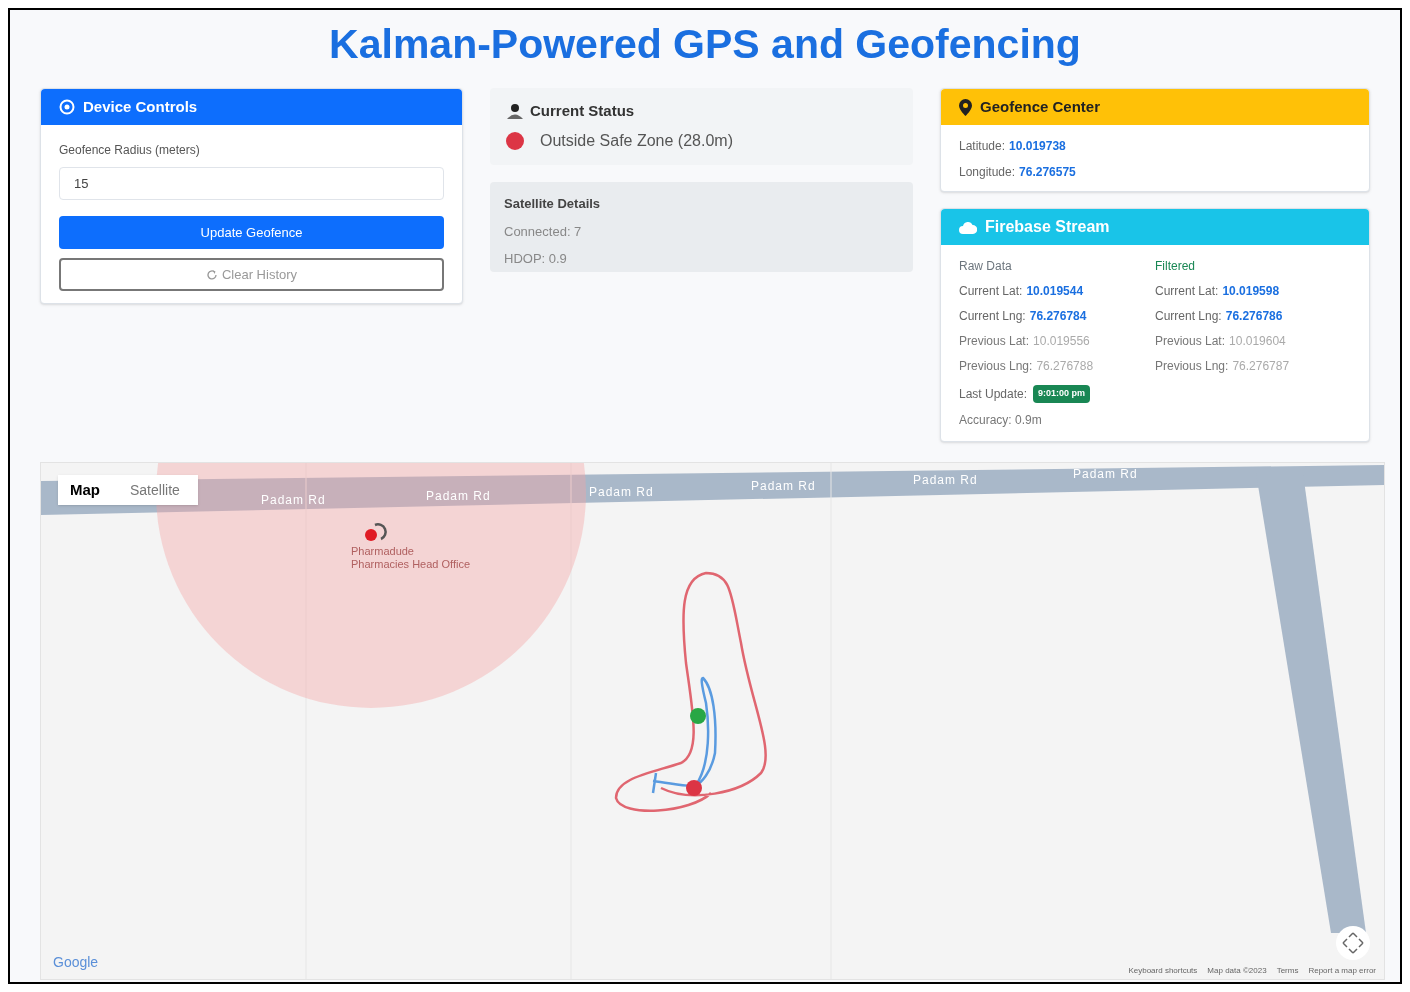  What do you see at coordinates (536, 259) in the screenshot?
I see `satellite-detail: HDOP: 0.9` at bounding box center [536, 259].